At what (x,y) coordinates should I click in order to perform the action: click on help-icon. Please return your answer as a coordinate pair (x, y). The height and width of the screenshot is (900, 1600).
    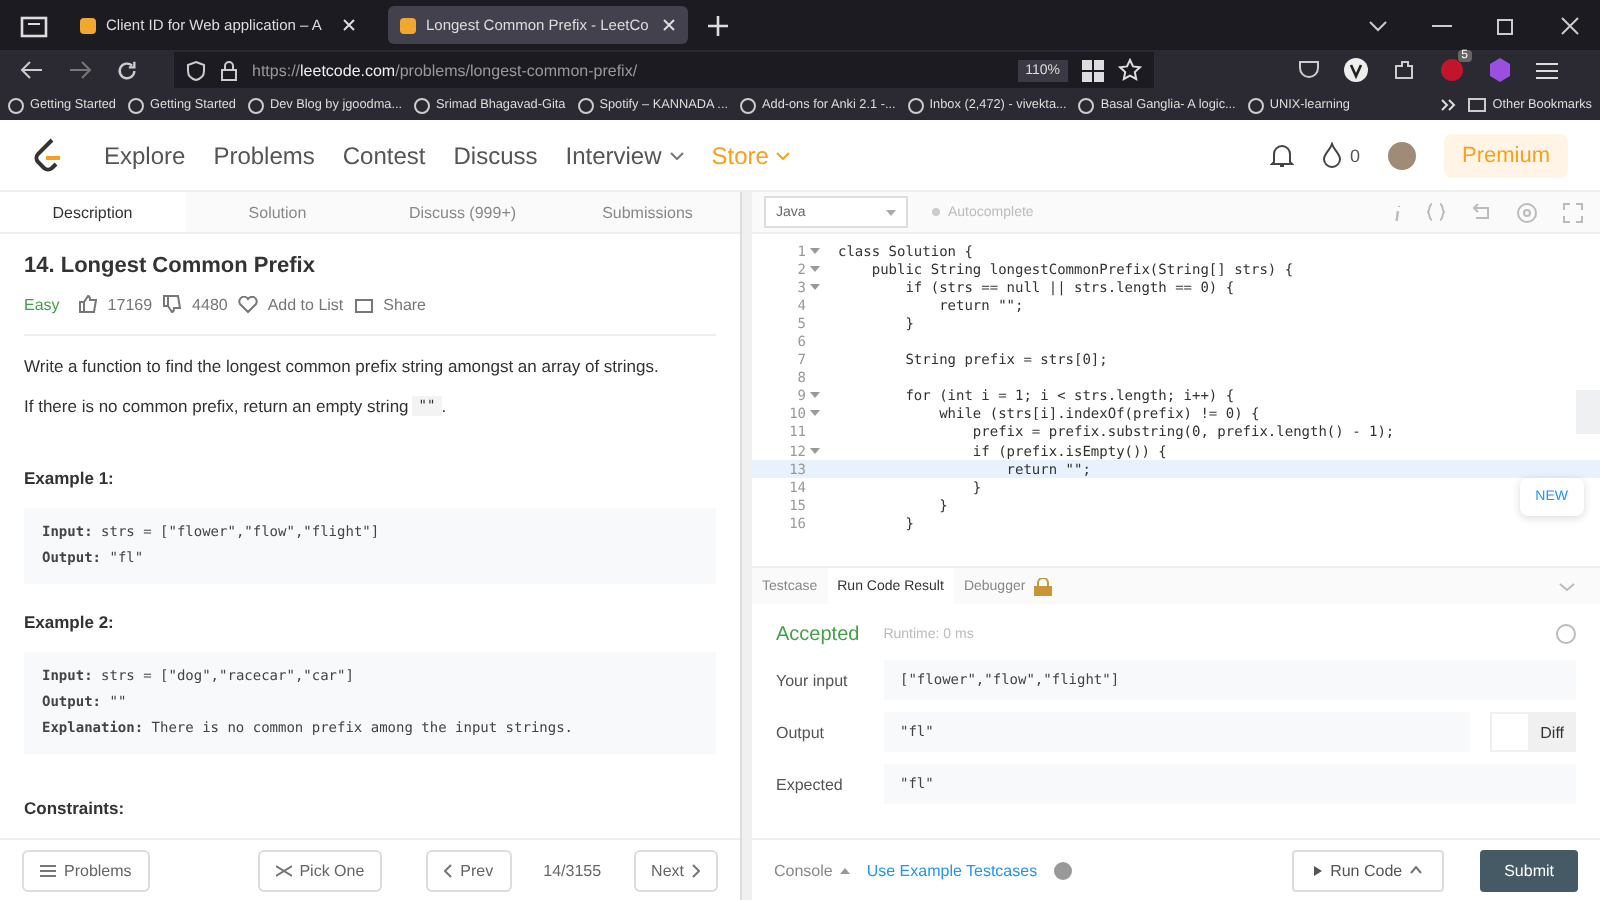
    Looking at the image, I should click on (1062, 870).